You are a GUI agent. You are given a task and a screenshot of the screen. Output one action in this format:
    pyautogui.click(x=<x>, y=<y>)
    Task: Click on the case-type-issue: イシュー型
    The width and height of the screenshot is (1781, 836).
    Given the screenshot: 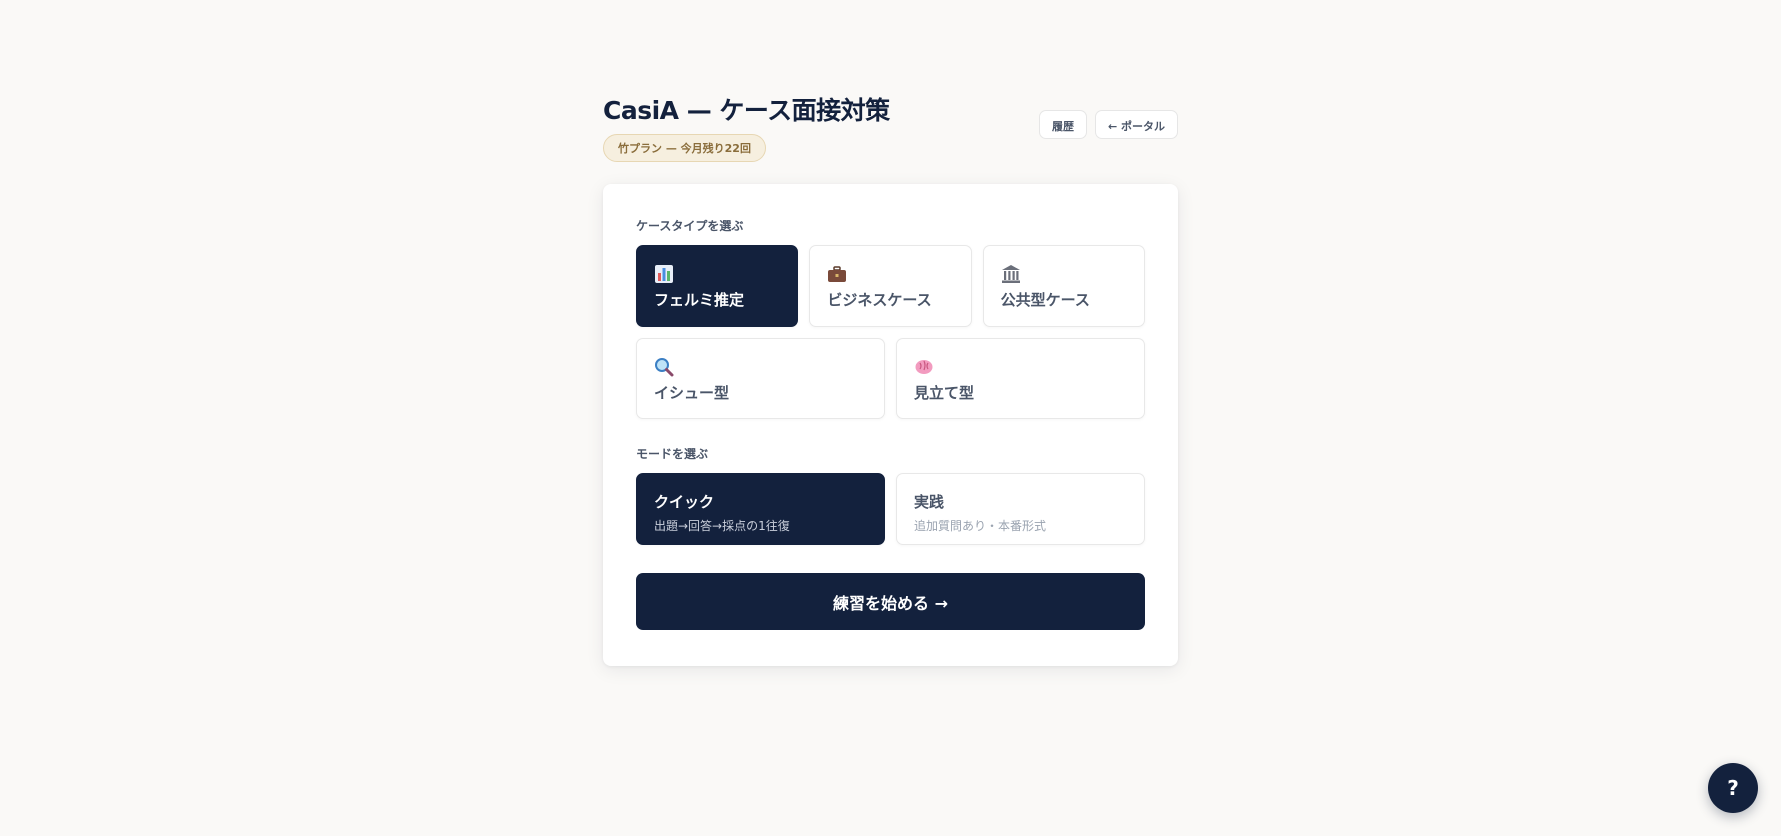 What is the action you would take?
    pyautogui.click(x=760, y=378)
    